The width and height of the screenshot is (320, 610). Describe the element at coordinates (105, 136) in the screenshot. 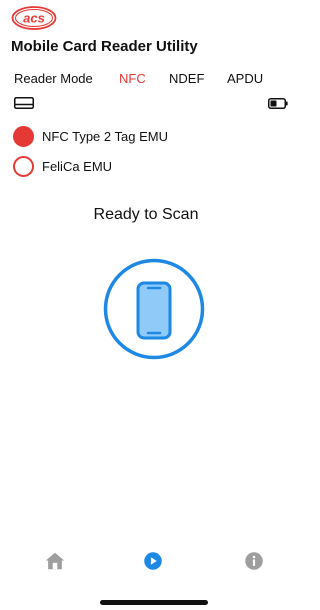

I see `option-label: NFC Type 2 Tag EMU` at that location.